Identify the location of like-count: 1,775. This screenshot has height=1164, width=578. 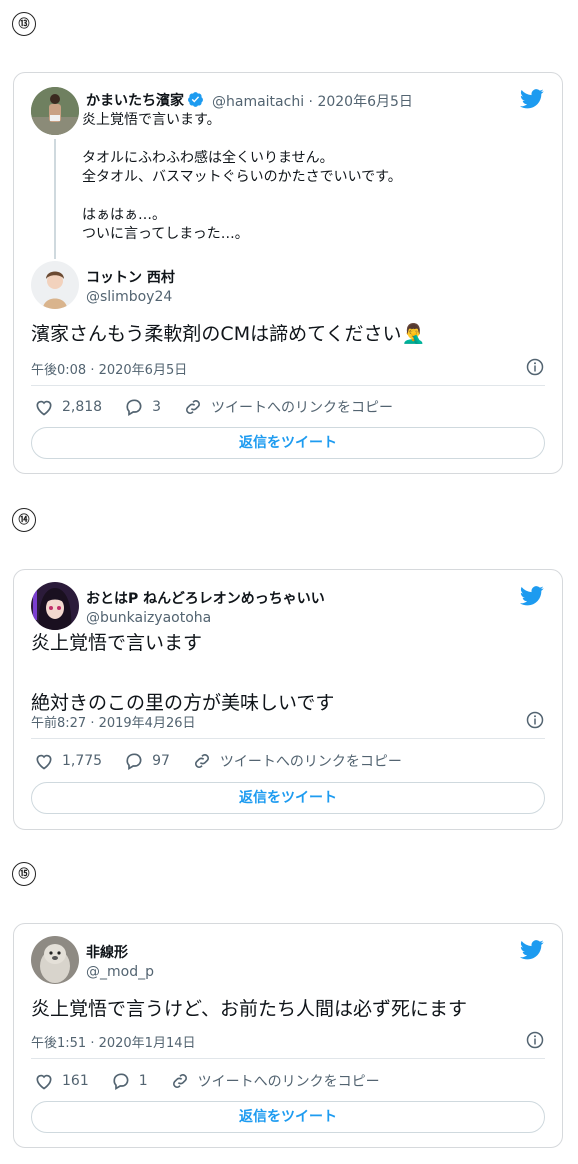
(82, 761).